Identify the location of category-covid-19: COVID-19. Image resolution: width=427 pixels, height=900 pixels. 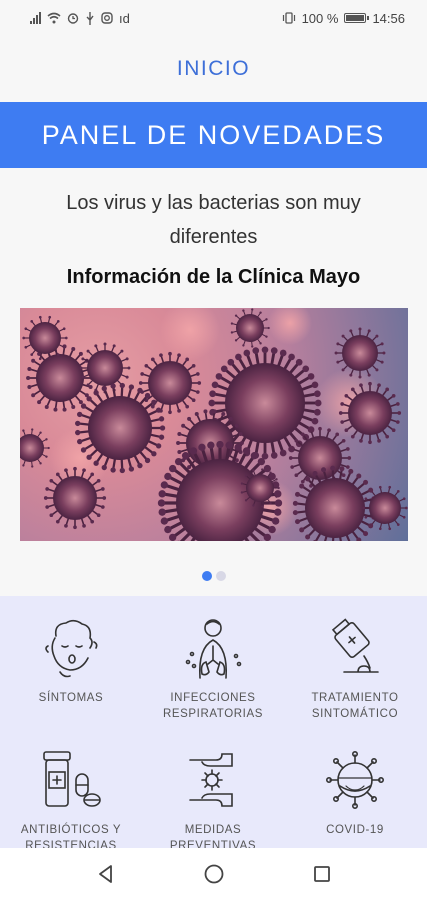
(355, 793).